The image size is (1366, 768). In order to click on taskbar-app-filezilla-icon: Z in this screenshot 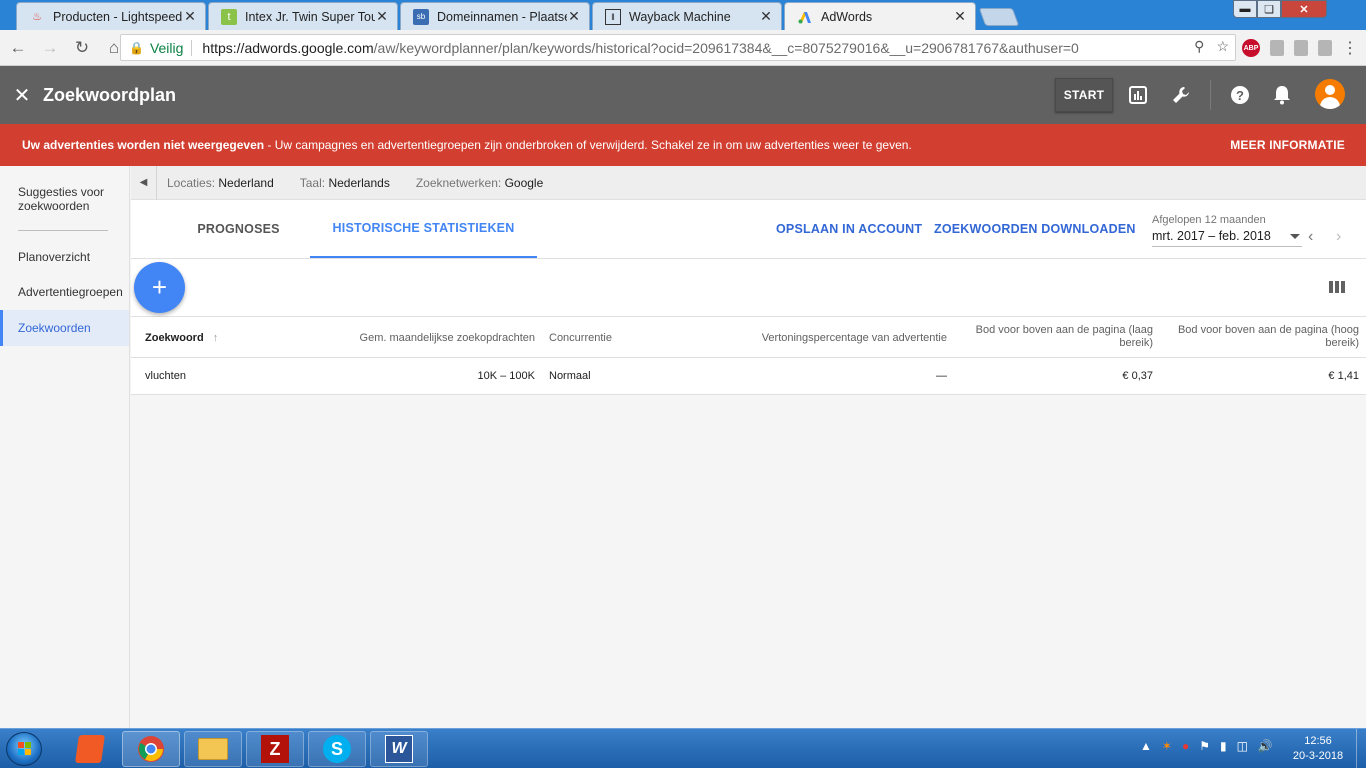, I will do `click(275, 749)`.